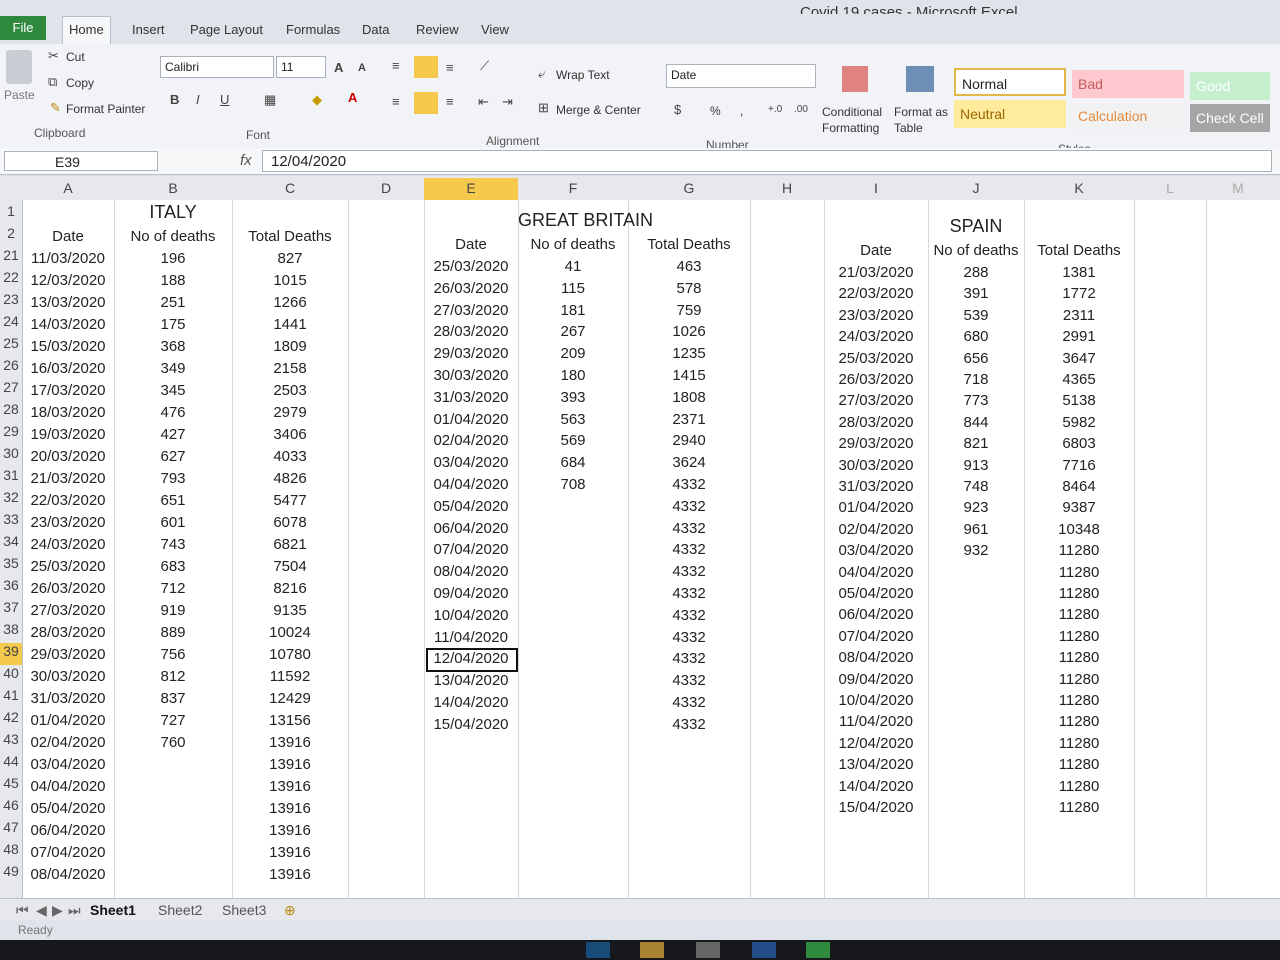 Image resolution: width=1280 pixels, height=960 pixels. I want to click on data-cell: 743, so click(173, 544).